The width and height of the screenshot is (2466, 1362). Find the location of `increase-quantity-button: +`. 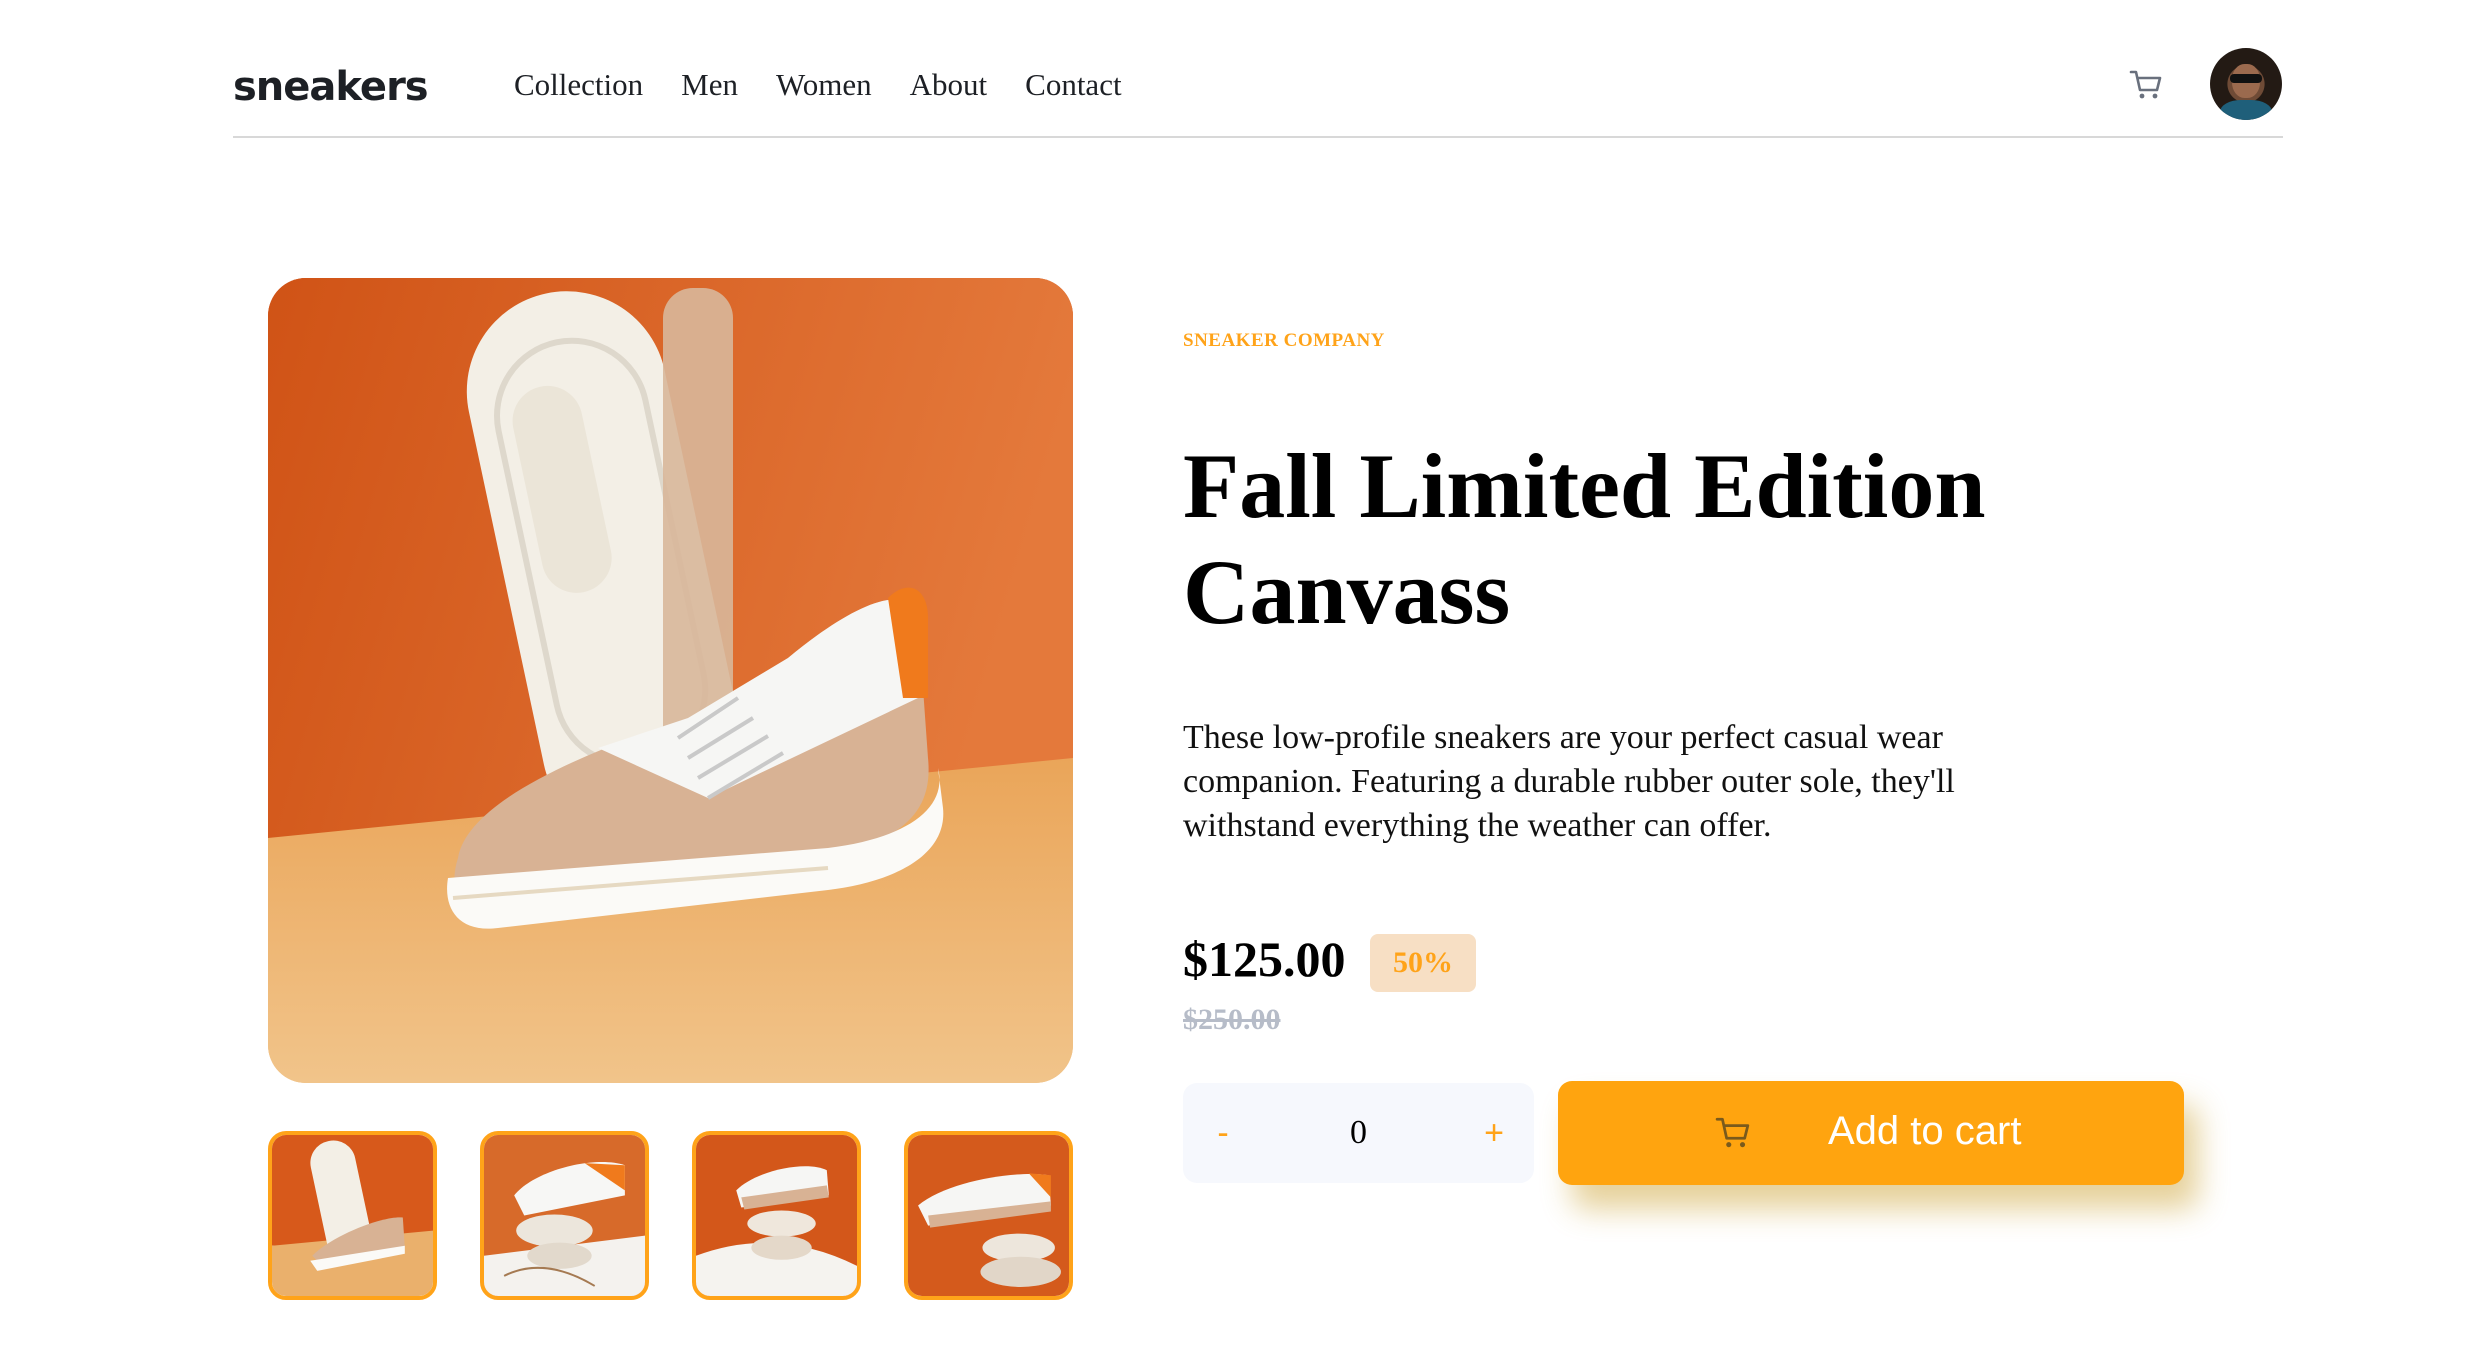

increase-quantity-button: + is located at coordinates (1494, 1133).